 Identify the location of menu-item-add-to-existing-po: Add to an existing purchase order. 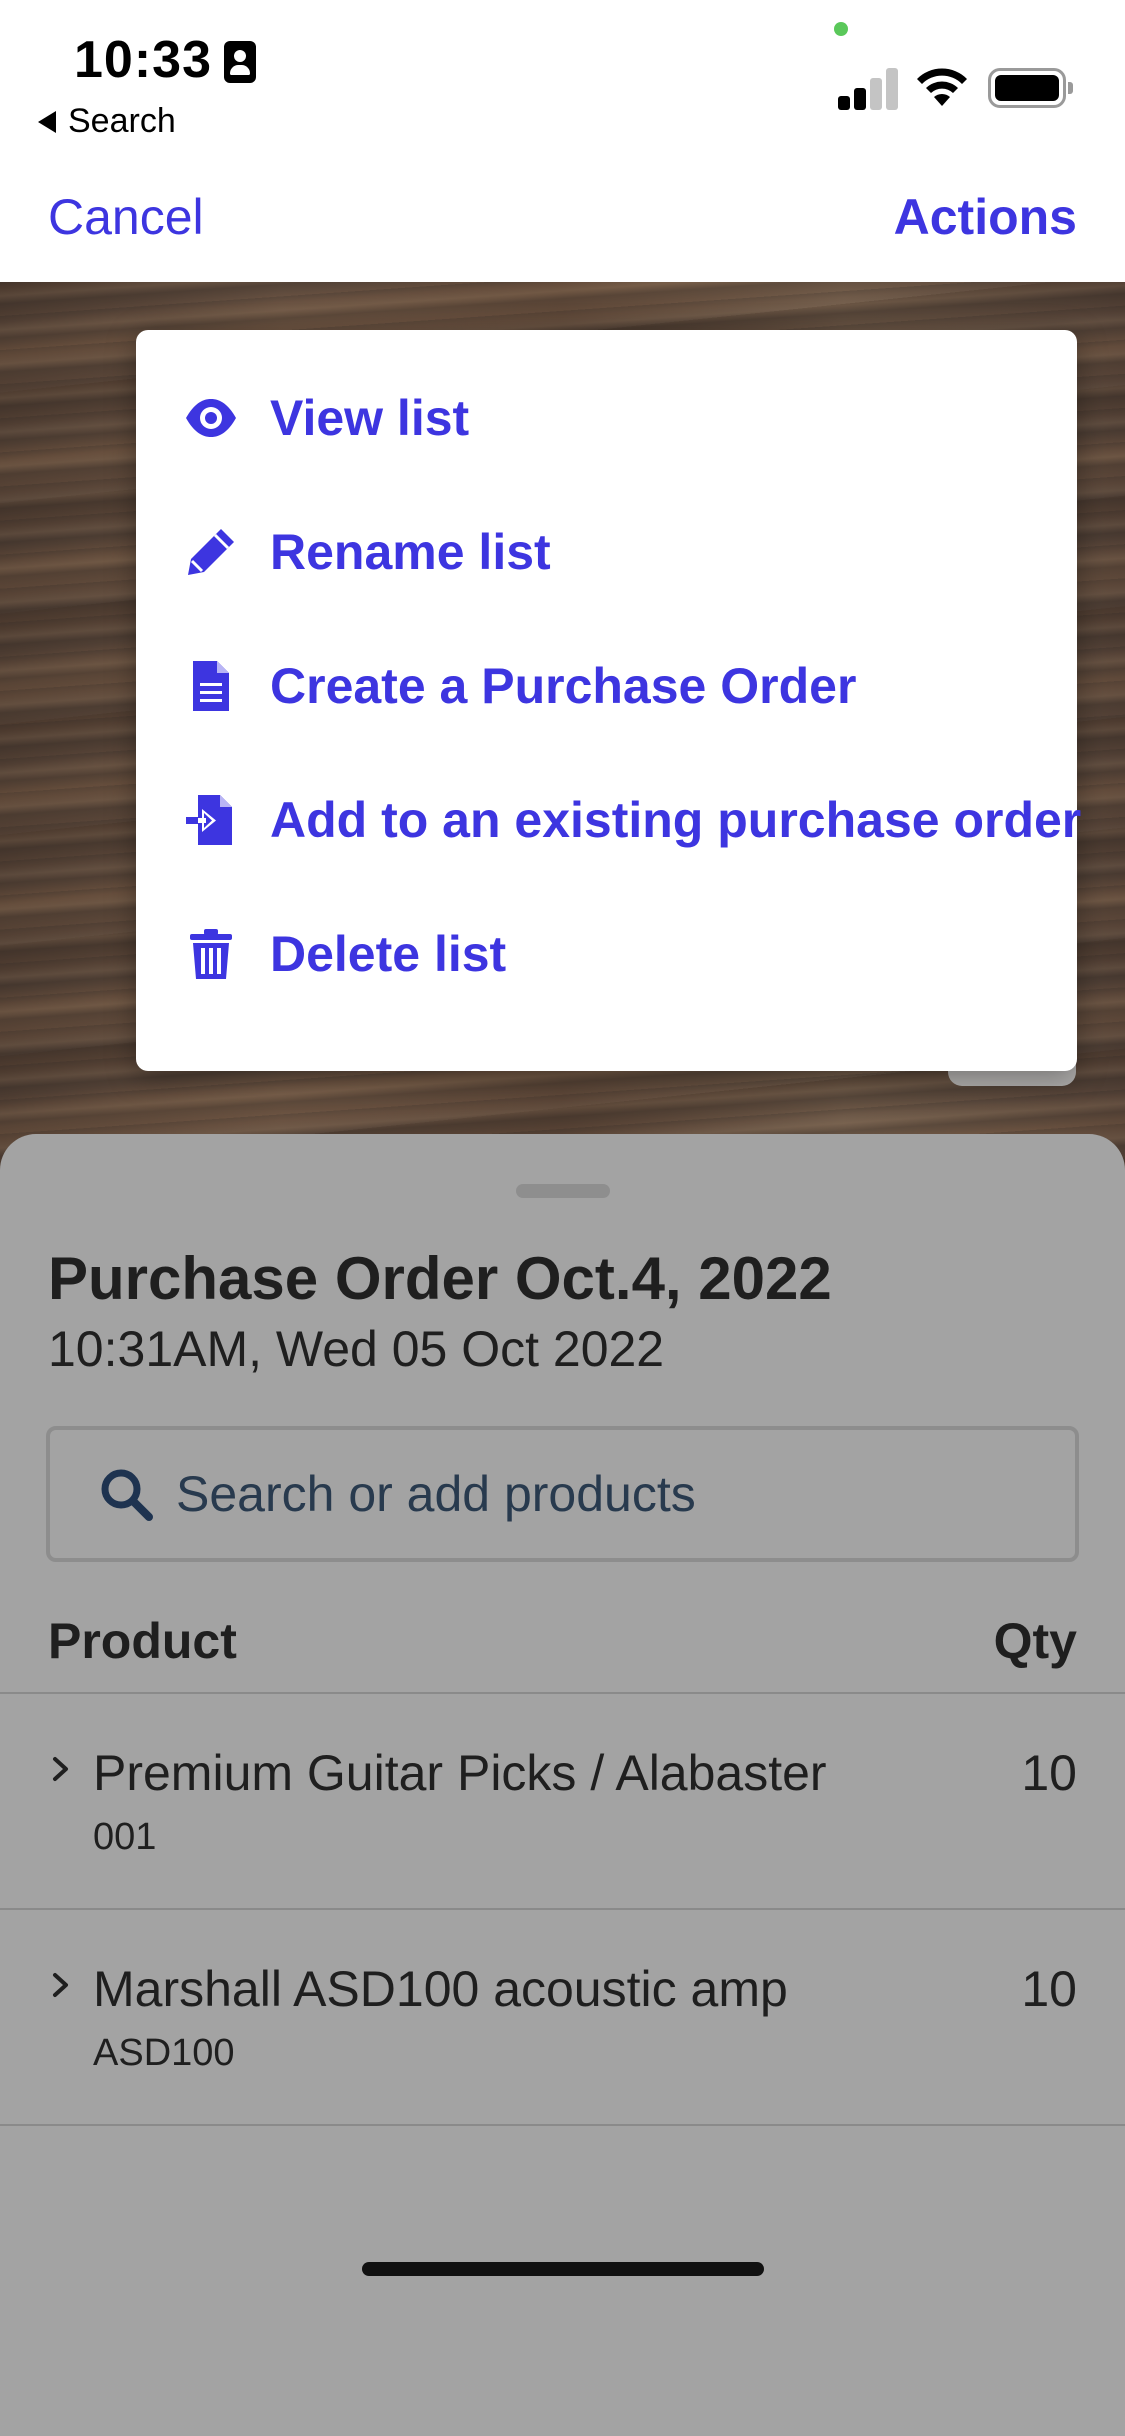
(608, 820).